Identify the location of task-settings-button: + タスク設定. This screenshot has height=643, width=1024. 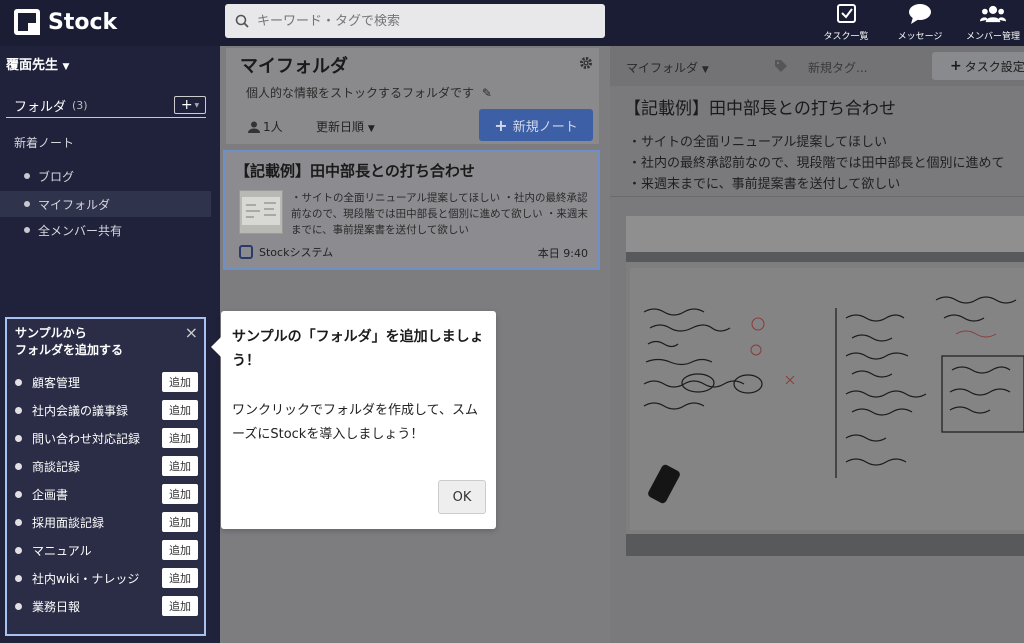
(978, 66).